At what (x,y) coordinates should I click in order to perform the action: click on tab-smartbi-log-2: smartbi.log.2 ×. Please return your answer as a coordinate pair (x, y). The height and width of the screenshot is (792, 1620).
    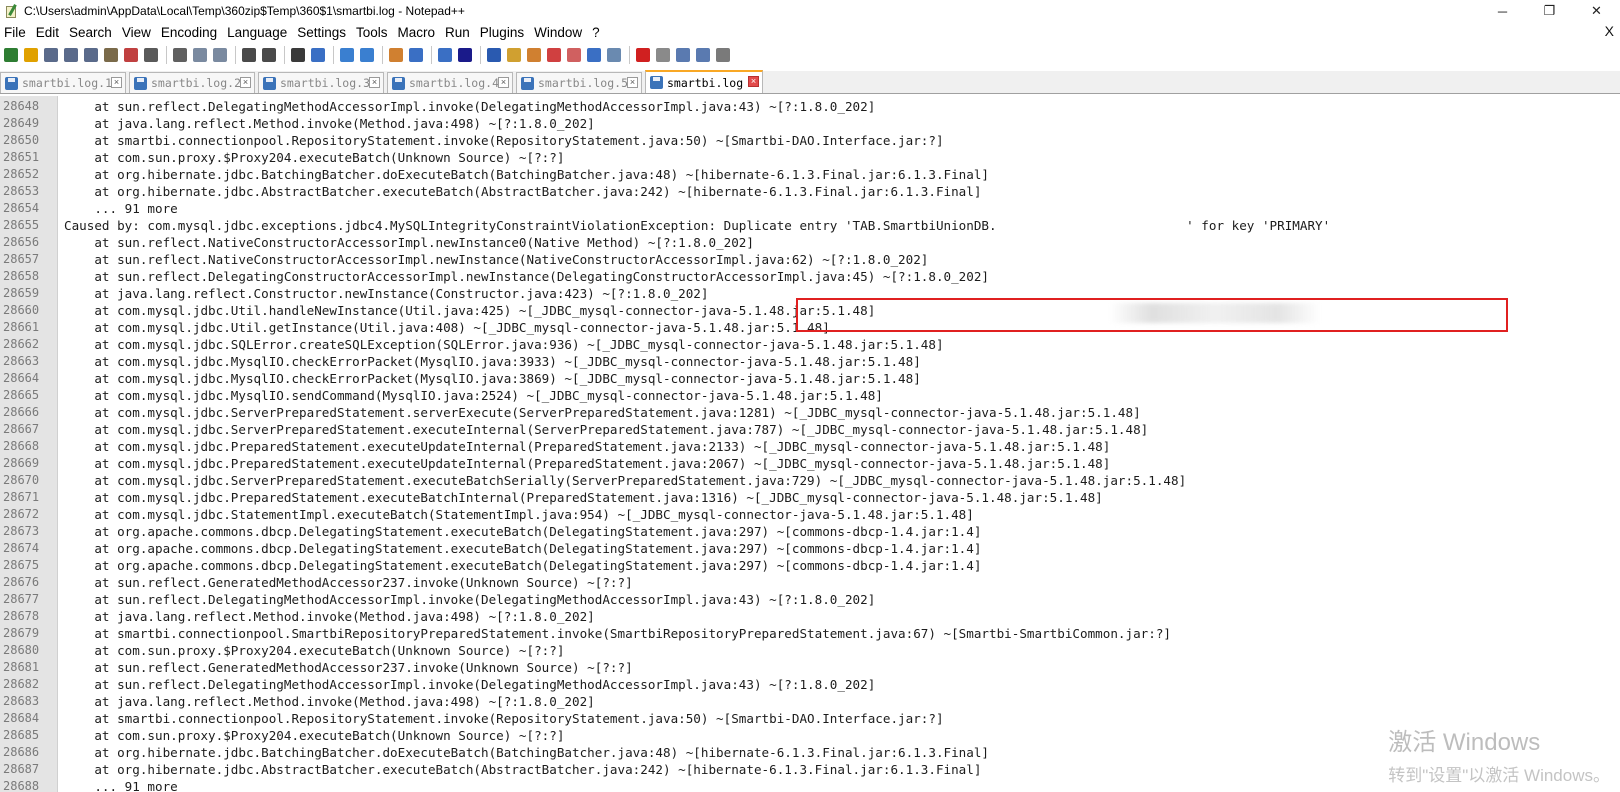
    Looking at the image, I should click on (192, 82).